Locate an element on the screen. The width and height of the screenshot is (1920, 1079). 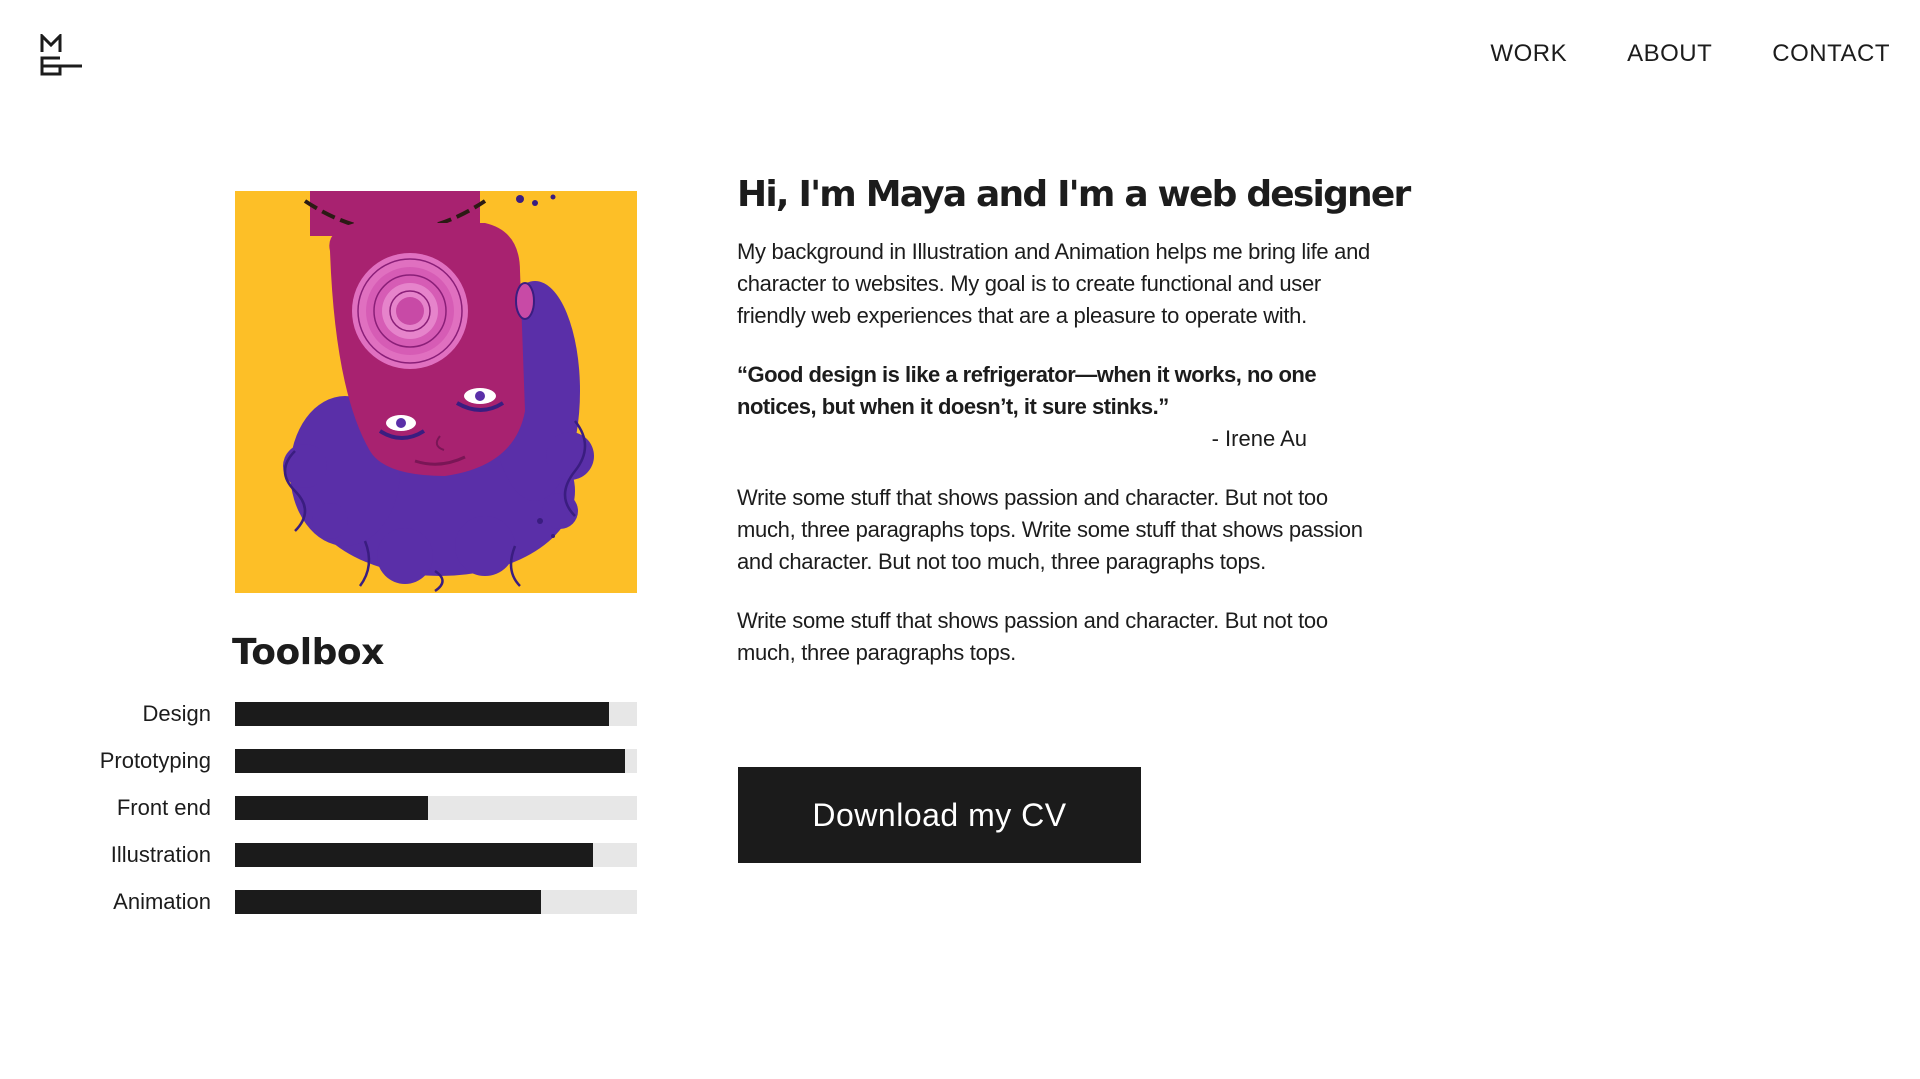
skill-bar-front-end is located at coordinates (436, 808).